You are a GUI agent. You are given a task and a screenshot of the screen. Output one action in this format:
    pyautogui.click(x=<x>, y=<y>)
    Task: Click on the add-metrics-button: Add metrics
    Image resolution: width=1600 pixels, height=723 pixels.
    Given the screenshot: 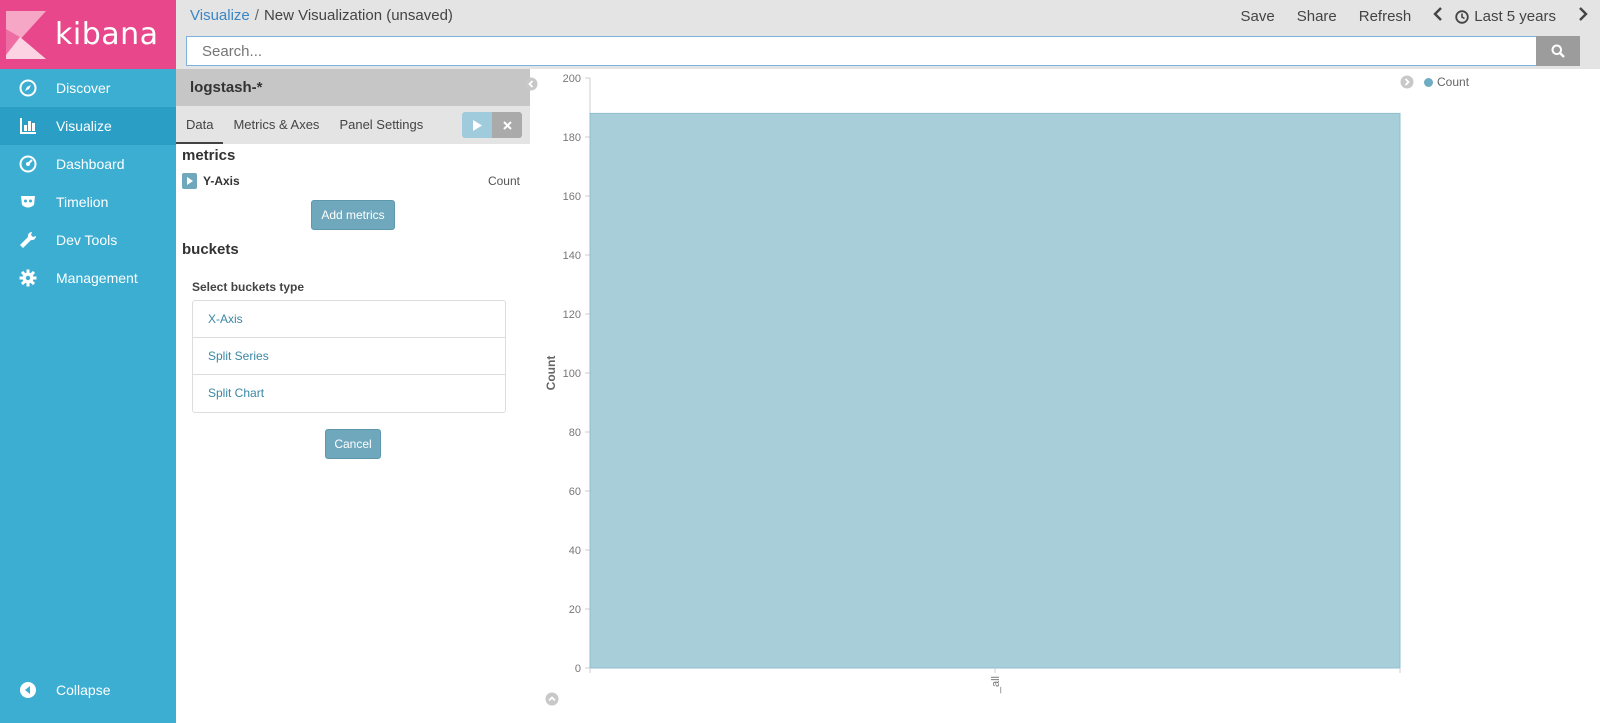 What is the action you would take?
    pyautogui.click(x=353, y=215)
    